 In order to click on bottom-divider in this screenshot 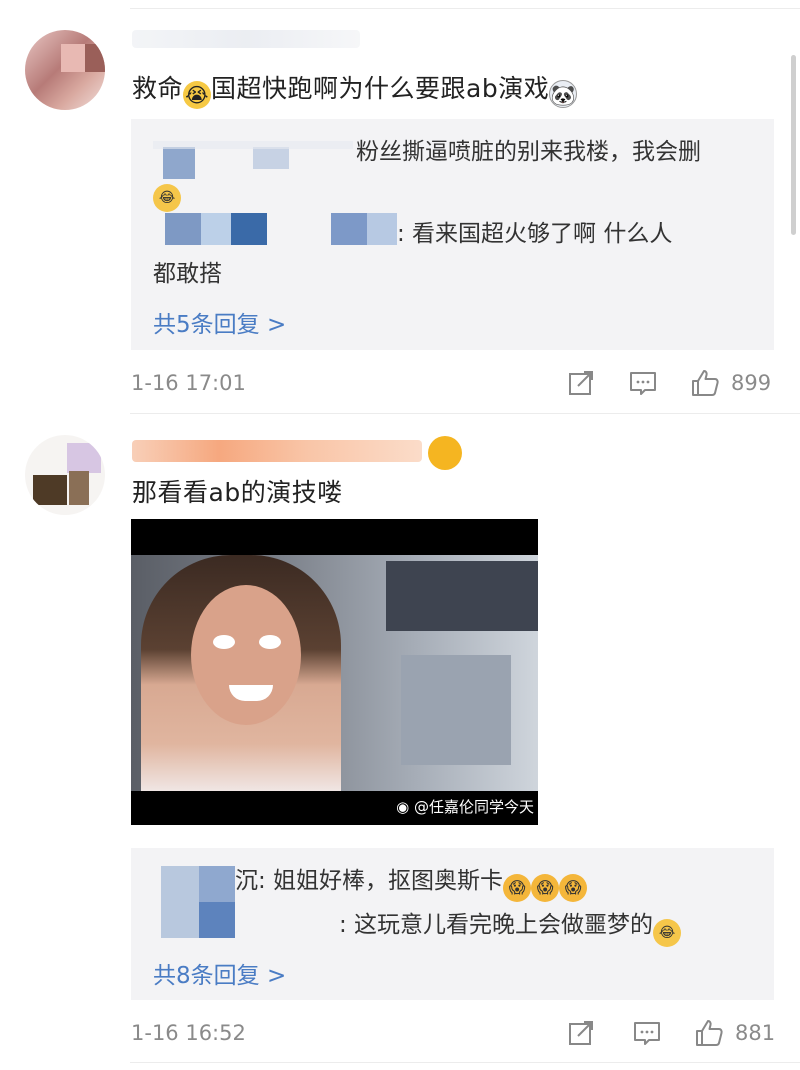, I will do `click(465, 1062)`.